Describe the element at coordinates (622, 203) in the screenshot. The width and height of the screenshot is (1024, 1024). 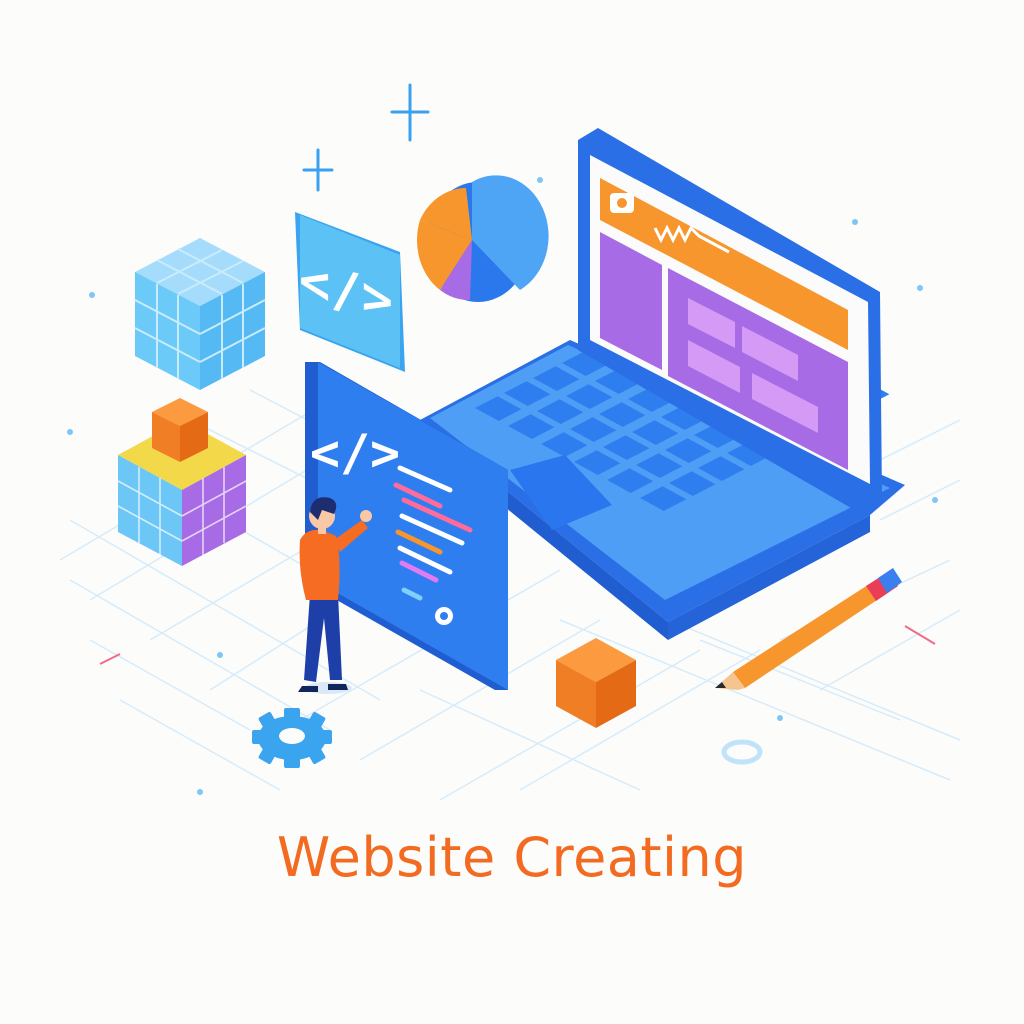
I see `camera-icon` at that location.